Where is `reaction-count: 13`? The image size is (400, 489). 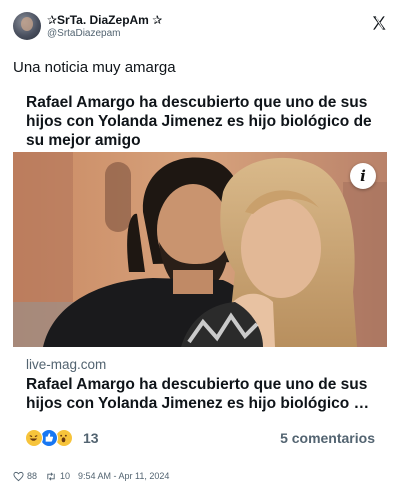 reaction-count: 13 is located at coordinates (91, 438).